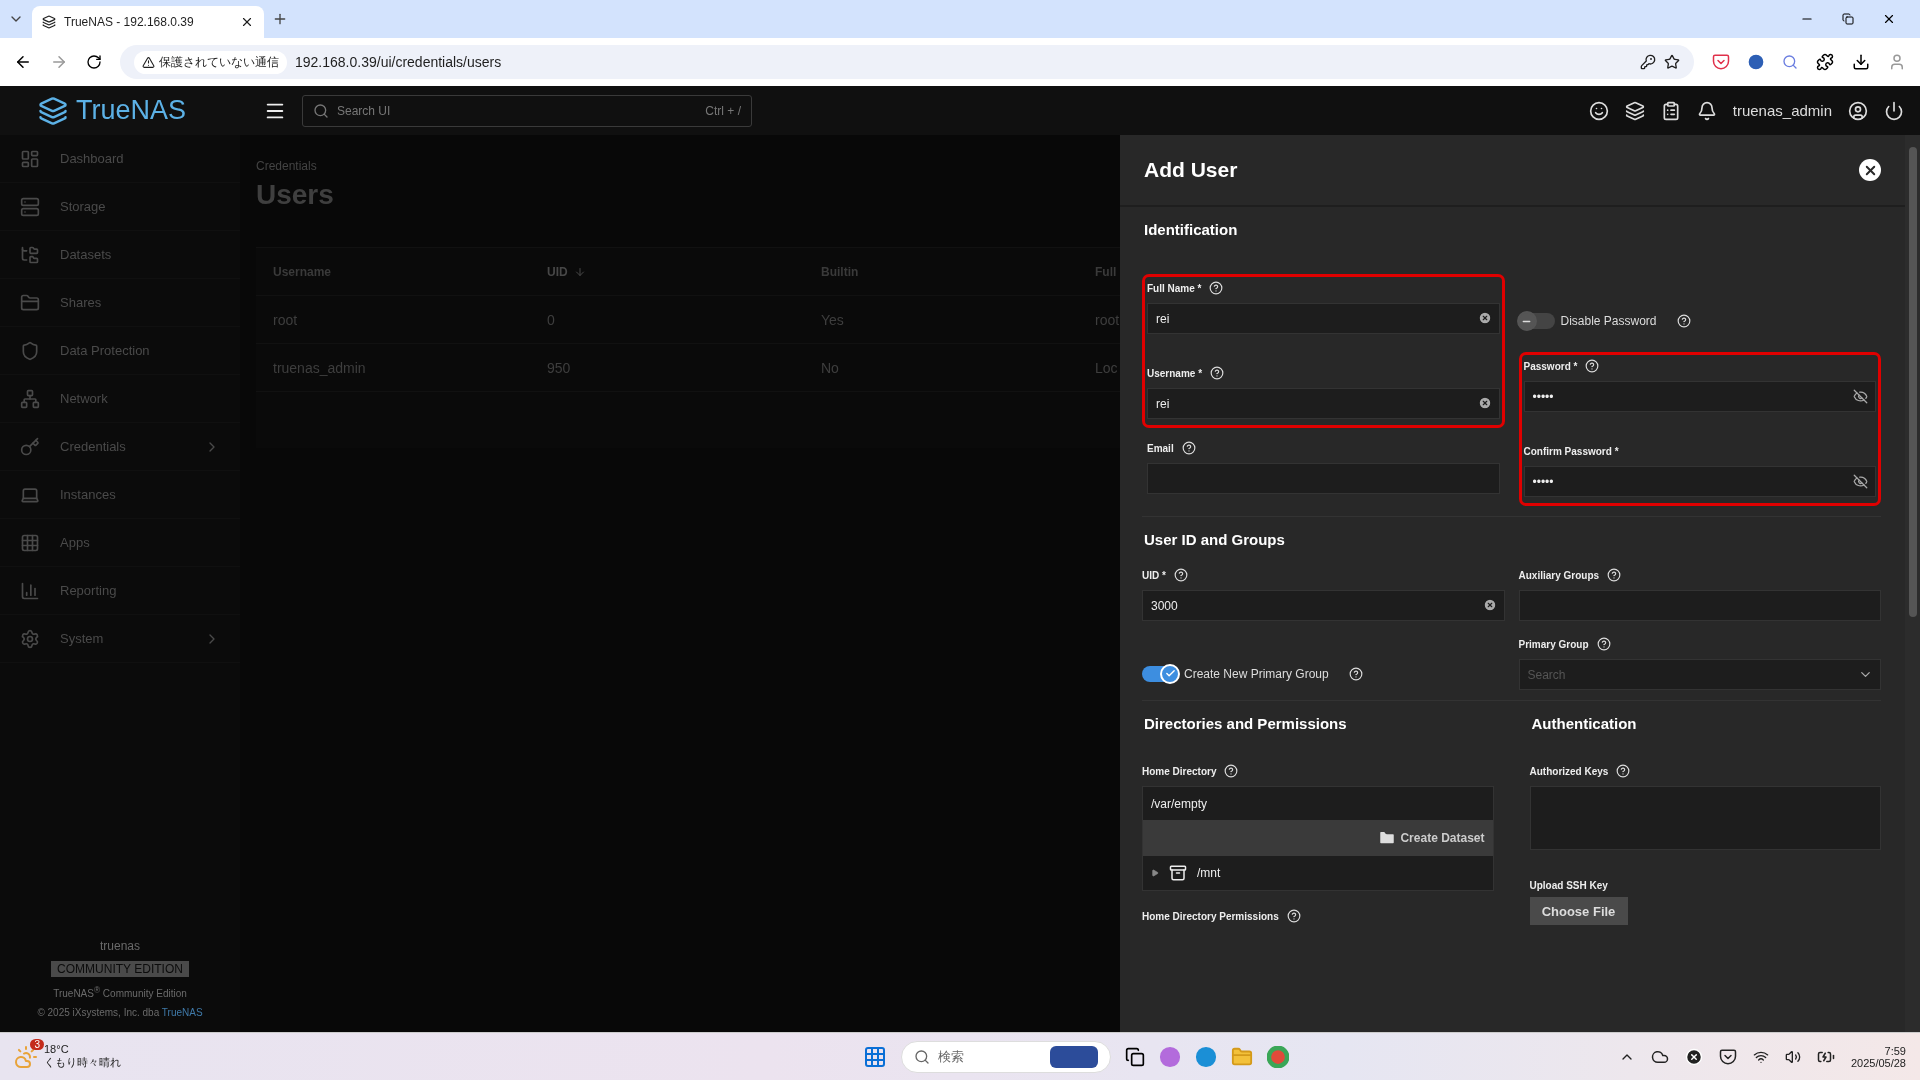 This screenshot has width=1920, height=1080. What do you see at coordinates (1256, 673) in the screenshot?
I see `toggle-label: Create New Primary Group` at bounding box center [1256, 673].